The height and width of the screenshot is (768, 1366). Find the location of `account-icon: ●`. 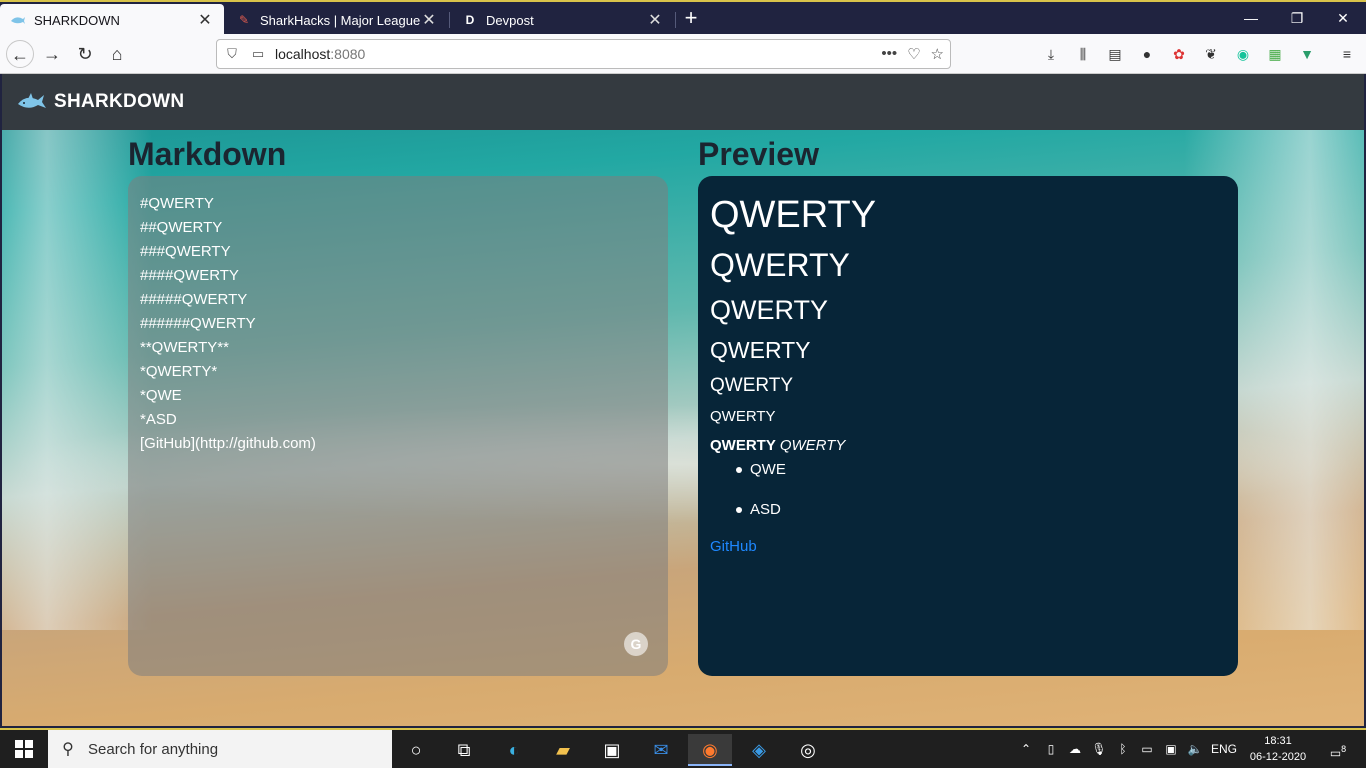

account-icon: ● is located at coordinates (1147, 54).